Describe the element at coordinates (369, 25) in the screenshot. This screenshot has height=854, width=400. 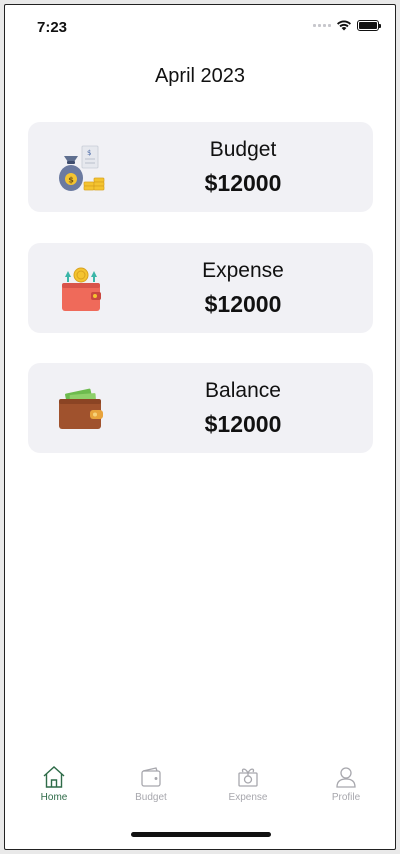
I see `battery-icon` at that location.